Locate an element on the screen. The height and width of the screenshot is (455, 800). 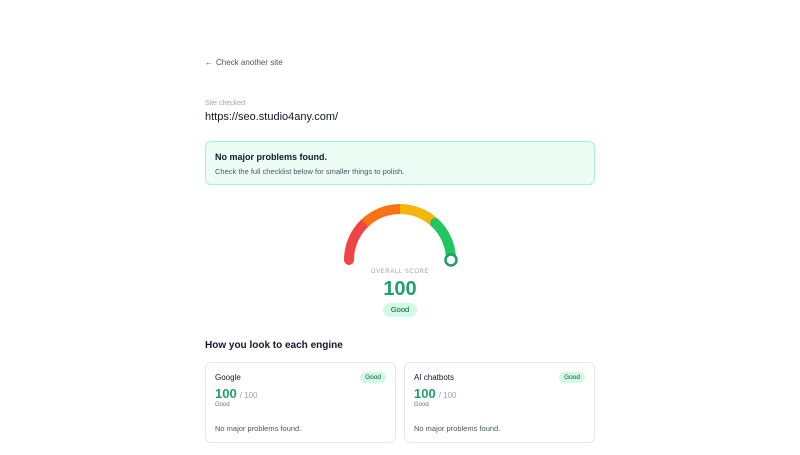
overall-score-value: 100 is located at coordinates (400, 289).